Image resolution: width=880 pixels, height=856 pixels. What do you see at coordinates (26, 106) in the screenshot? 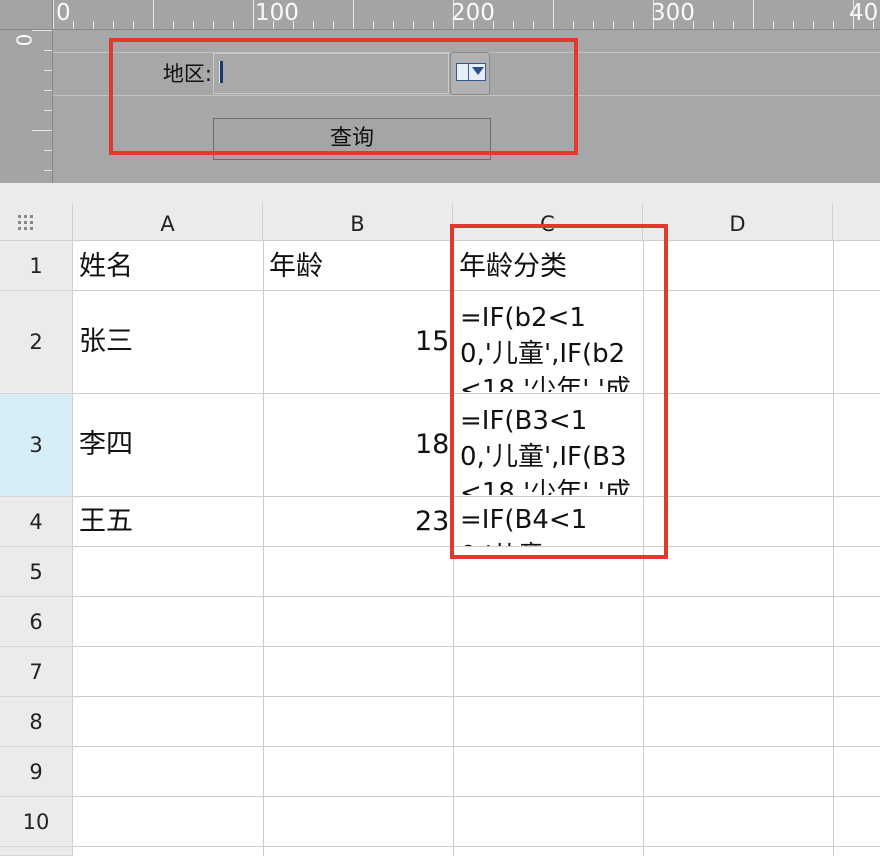
I see `vertical-ruler` at bounding box center [26, 106].